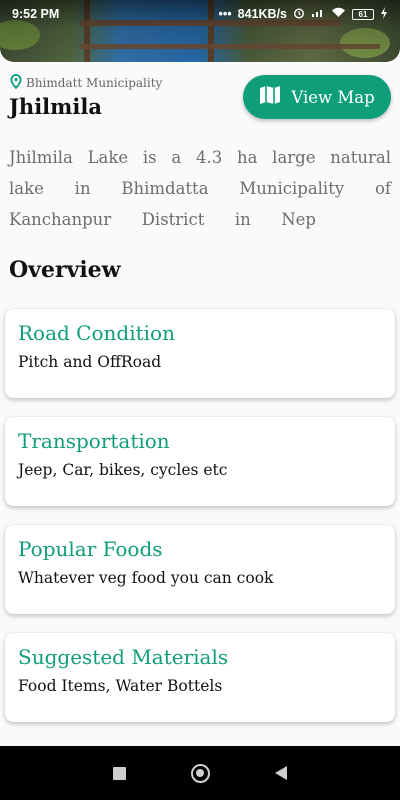  I want to click on place-title: Jhilmila, so click(55, 106).